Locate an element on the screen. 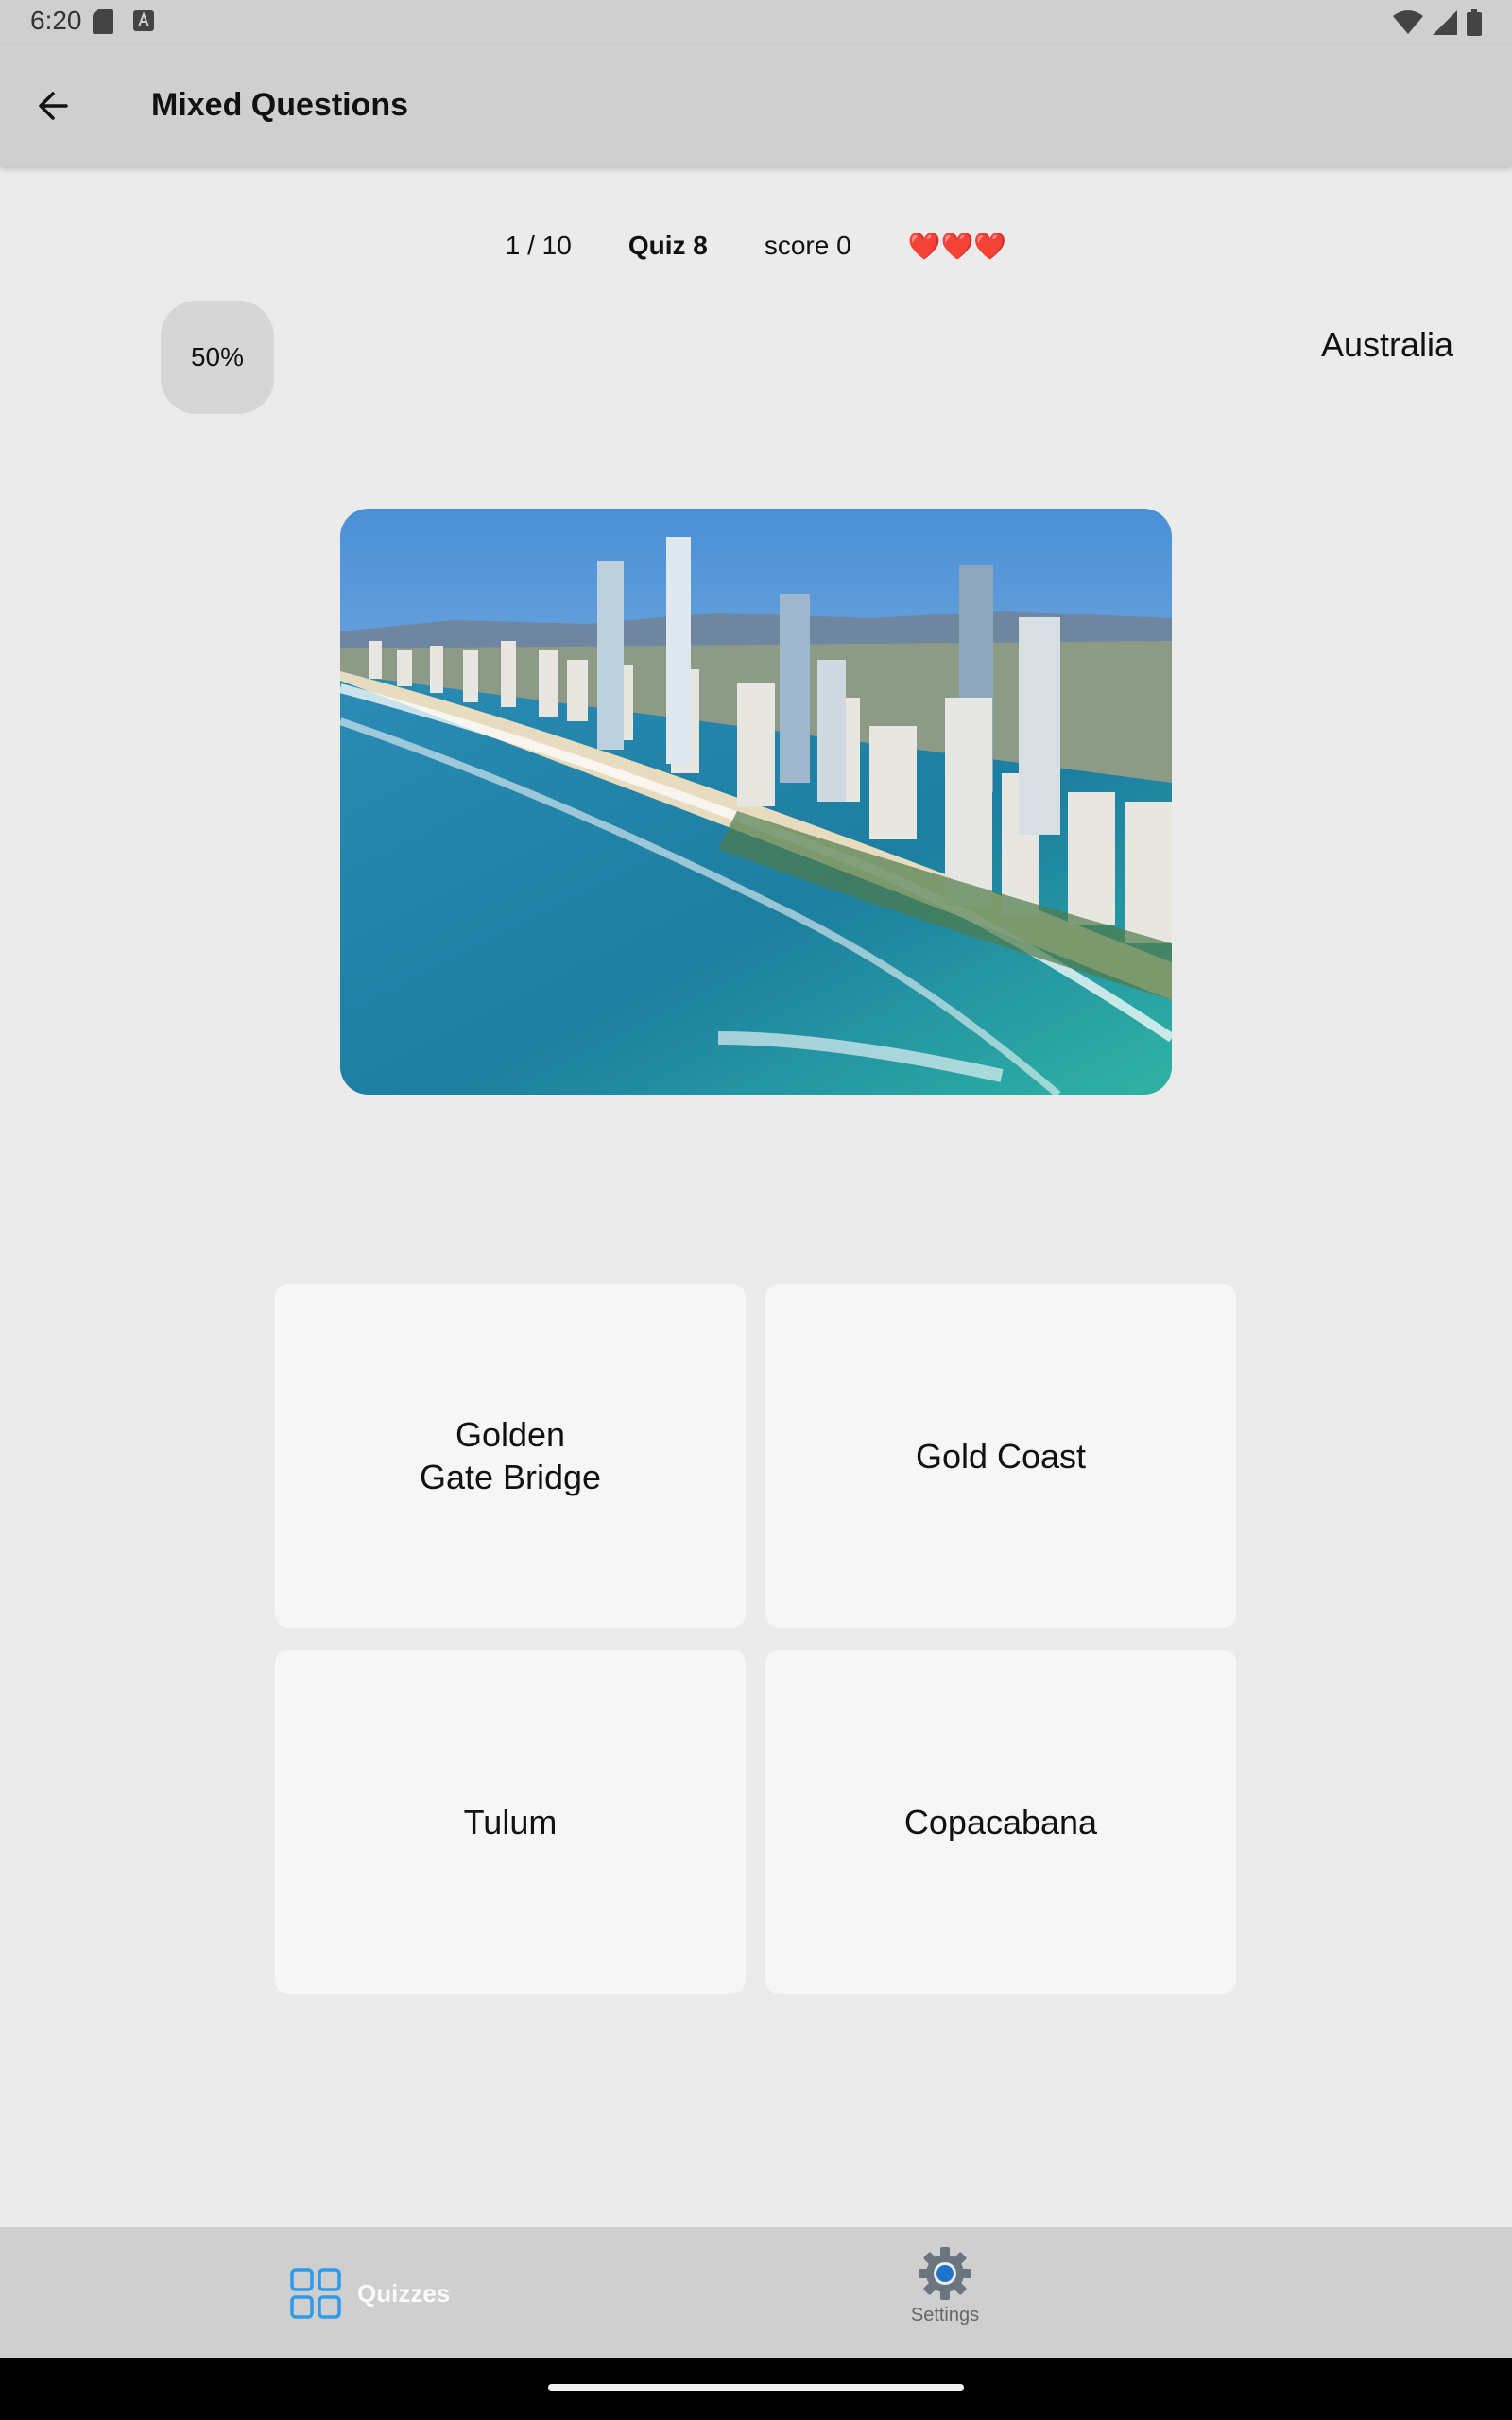 This screenshot has height=2420, width=1512. answer-option-2: Gold Coast is located at coordinates (1000, 1456).